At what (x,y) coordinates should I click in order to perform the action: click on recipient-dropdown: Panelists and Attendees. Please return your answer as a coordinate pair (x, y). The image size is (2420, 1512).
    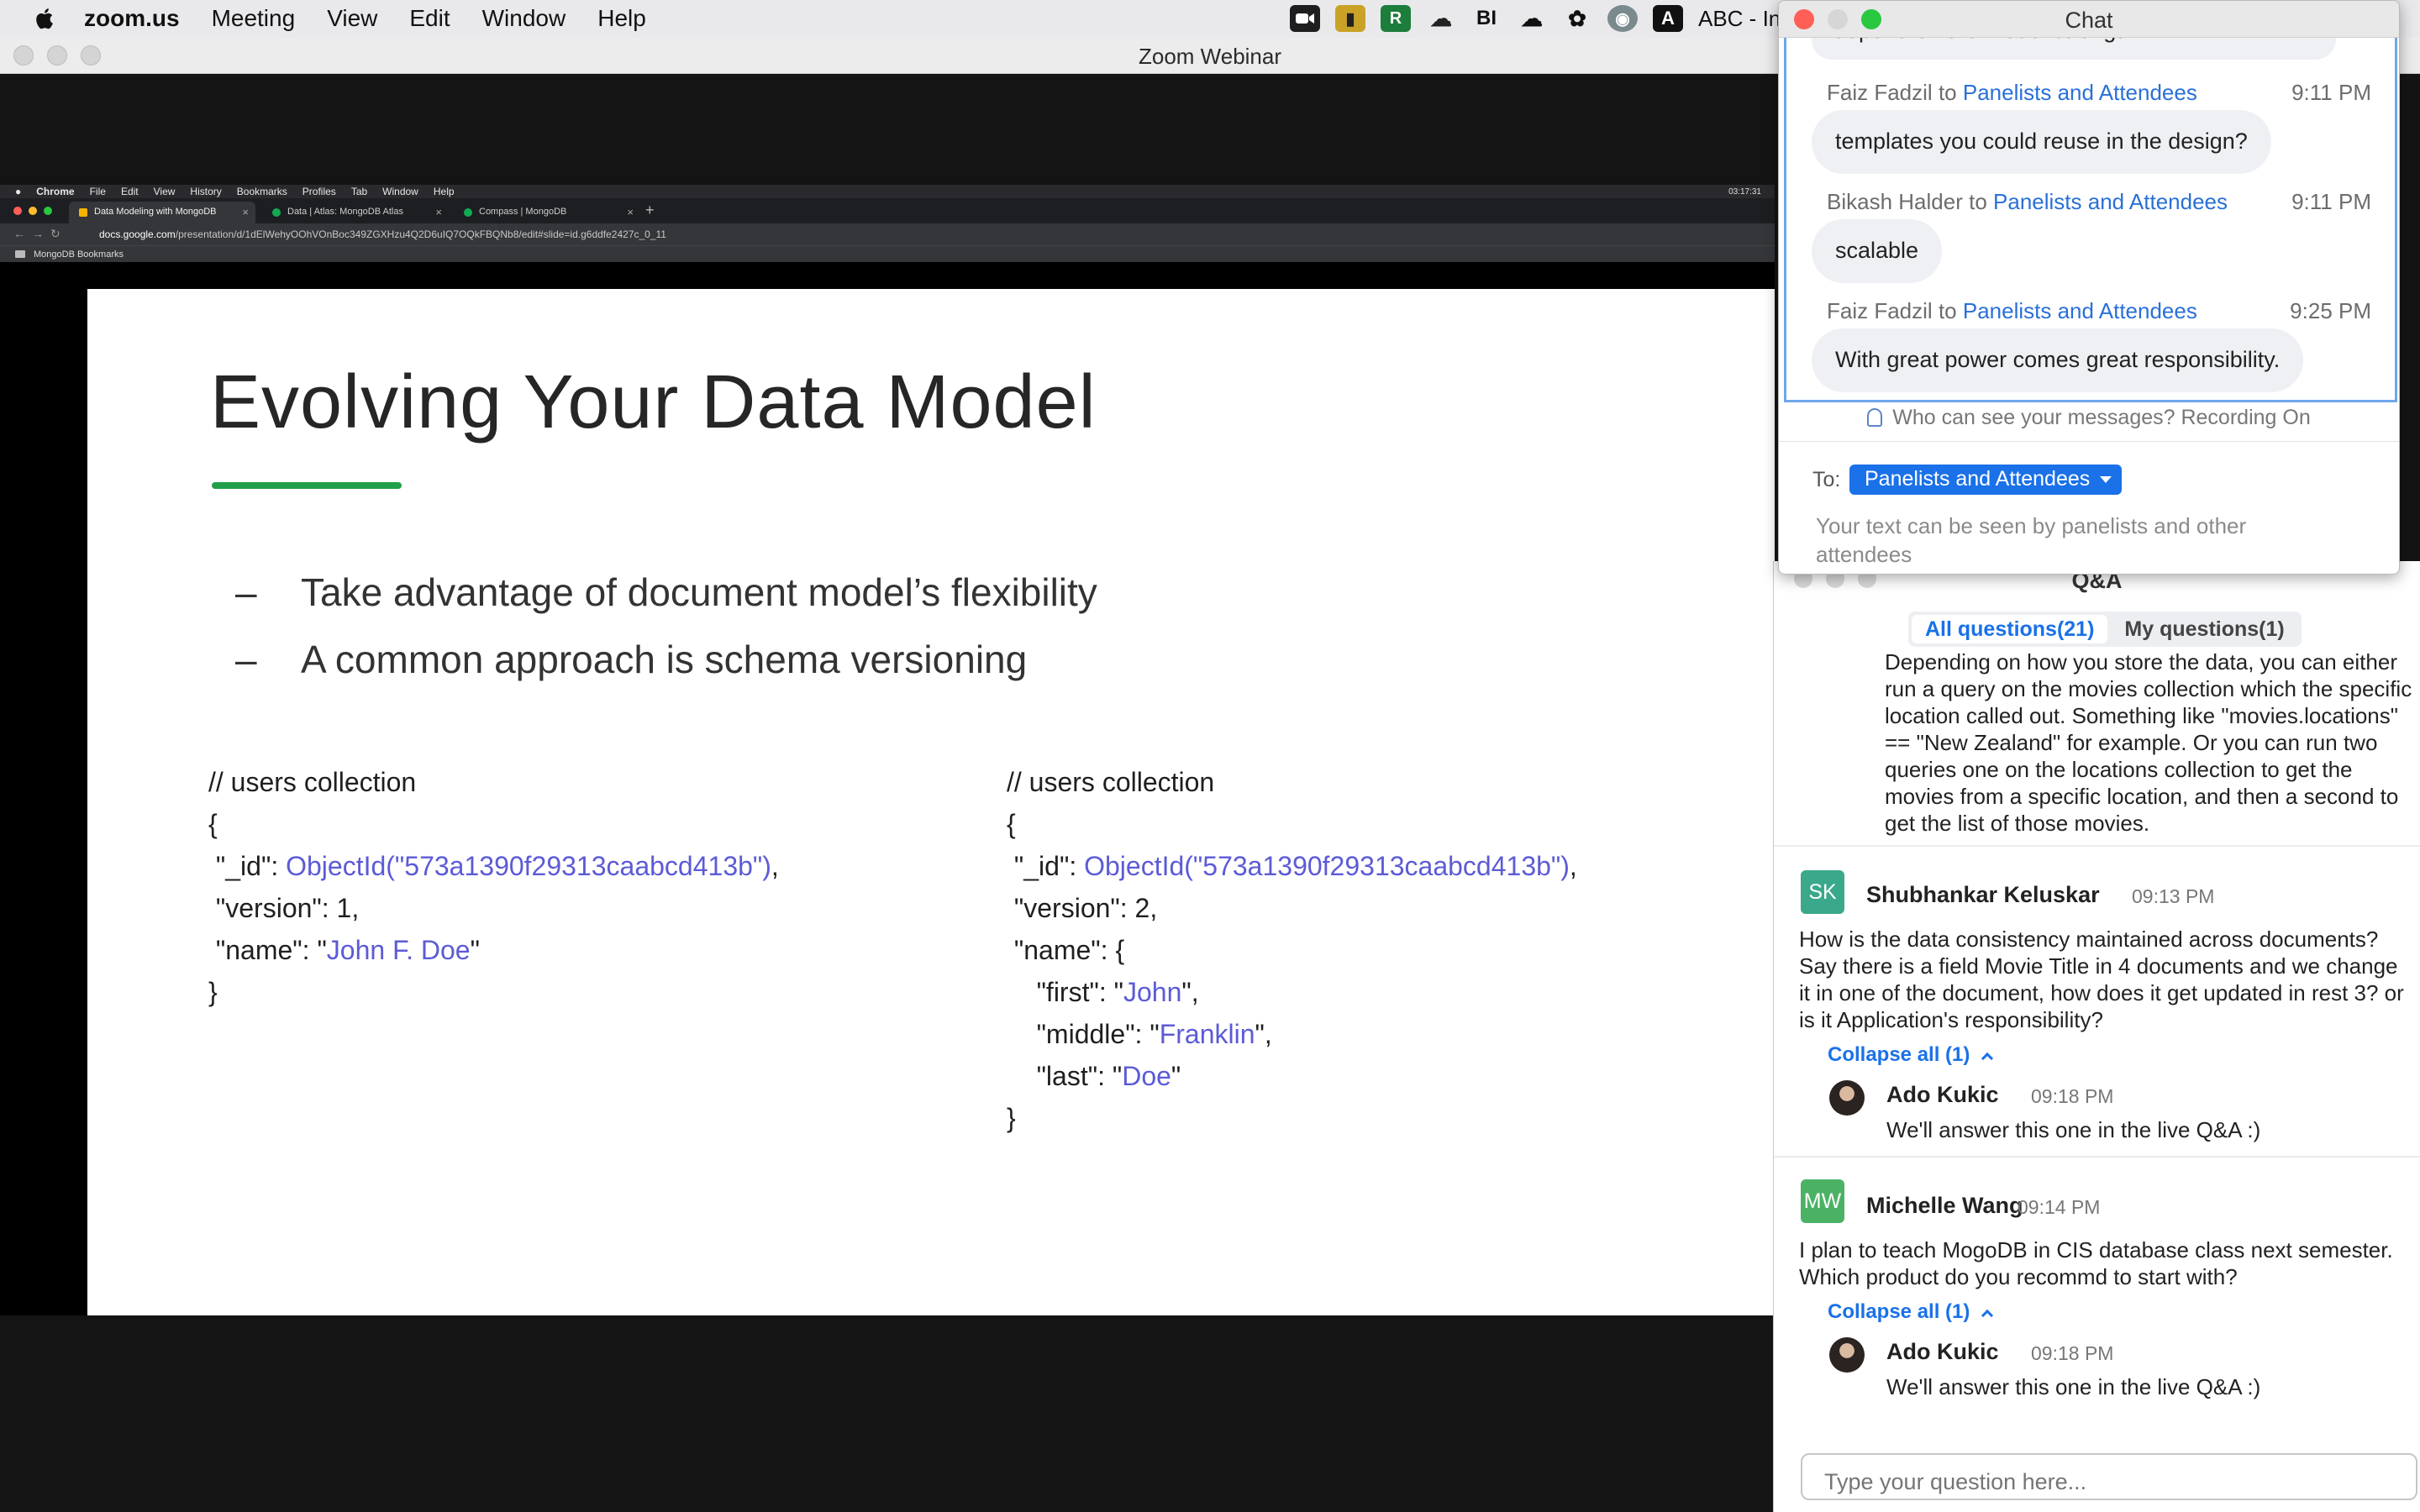
    Looking at the image, I should click on (1986, 480).